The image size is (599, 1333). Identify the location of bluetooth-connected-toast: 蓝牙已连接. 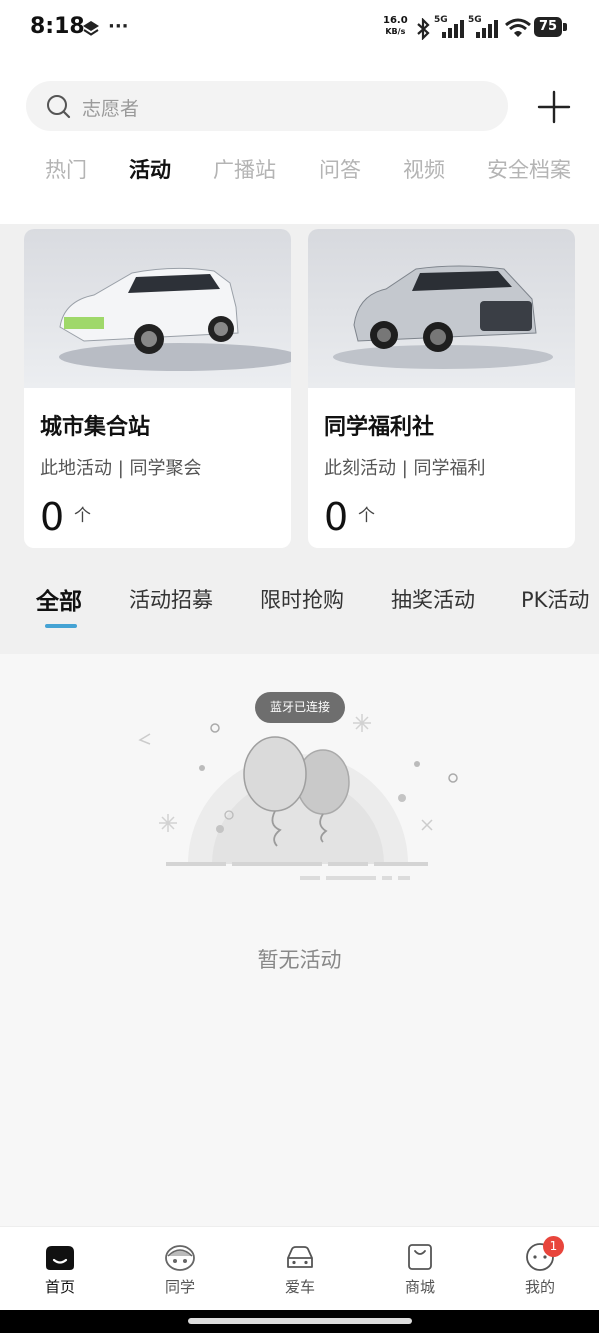
(300, 707).